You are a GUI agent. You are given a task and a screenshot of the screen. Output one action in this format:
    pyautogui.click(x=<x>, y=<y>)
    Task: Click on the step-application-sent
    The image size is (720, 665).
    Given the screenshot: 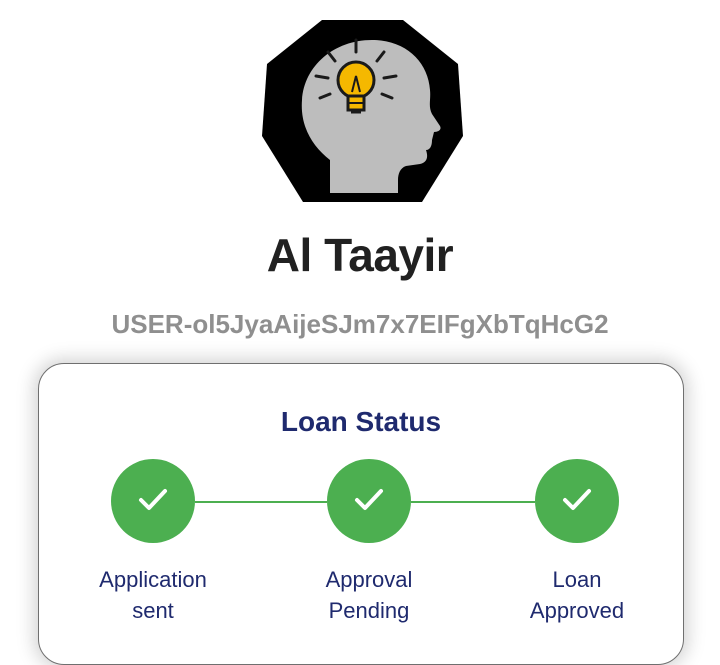 What is the action you would take?
    pyautogui.click(x=153, y=501)
    